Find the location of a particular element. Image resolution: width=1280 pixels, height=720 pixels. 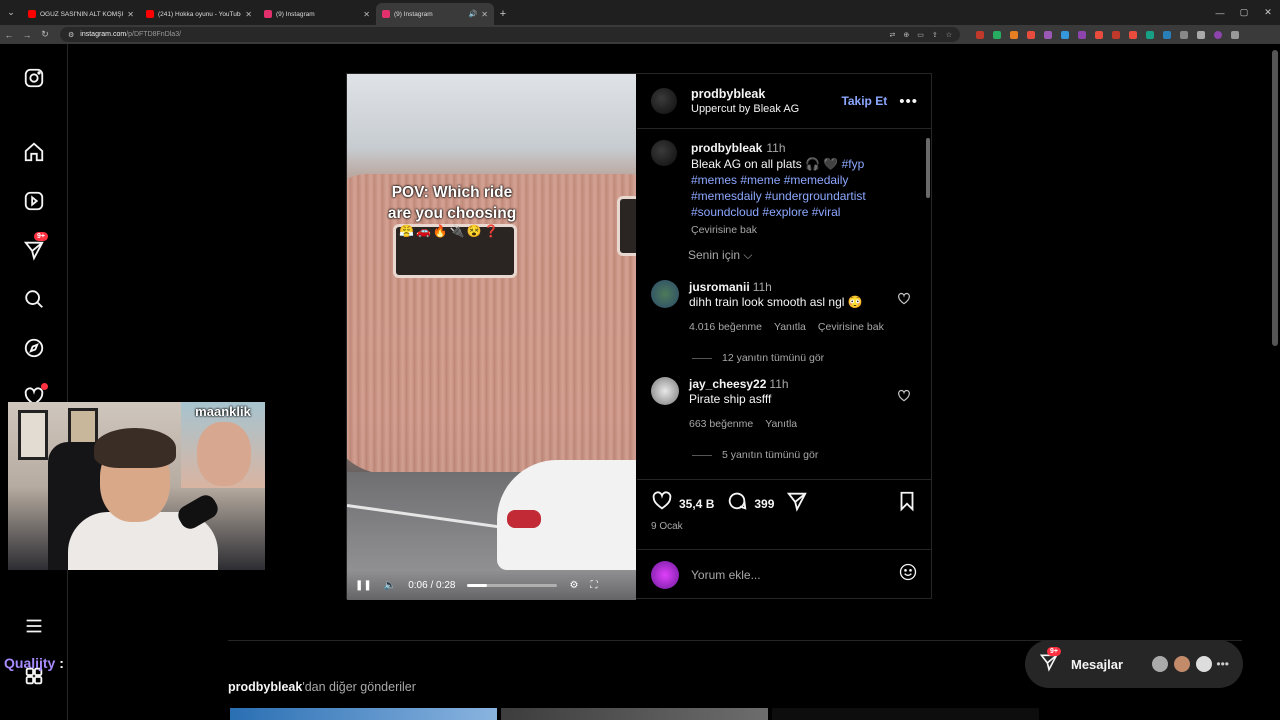

save-bookmark-icon is located at coordinates (907, 503).